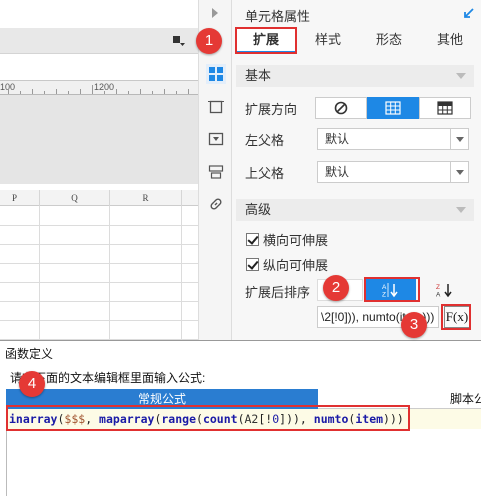 The height and width of the screenshot is (496, 481). Describe the element at coordinates (296, 265) in the screenshot. I see `vertical-expand-label: 纵向可伸展` at that location.